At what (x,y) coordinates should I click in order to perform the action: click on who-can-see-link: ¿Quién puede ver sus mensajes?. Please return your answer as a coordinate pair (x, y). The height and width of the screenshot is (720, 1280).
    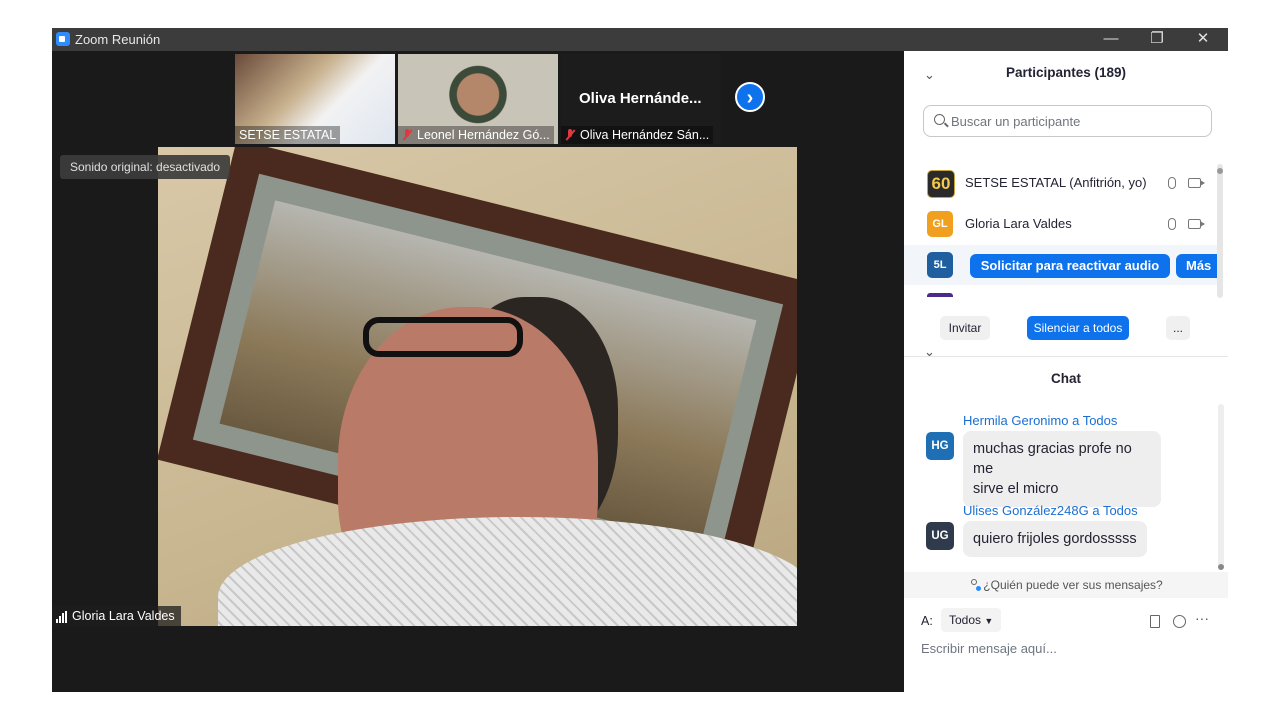
    Looking at the image, I should click on (1066, 585).